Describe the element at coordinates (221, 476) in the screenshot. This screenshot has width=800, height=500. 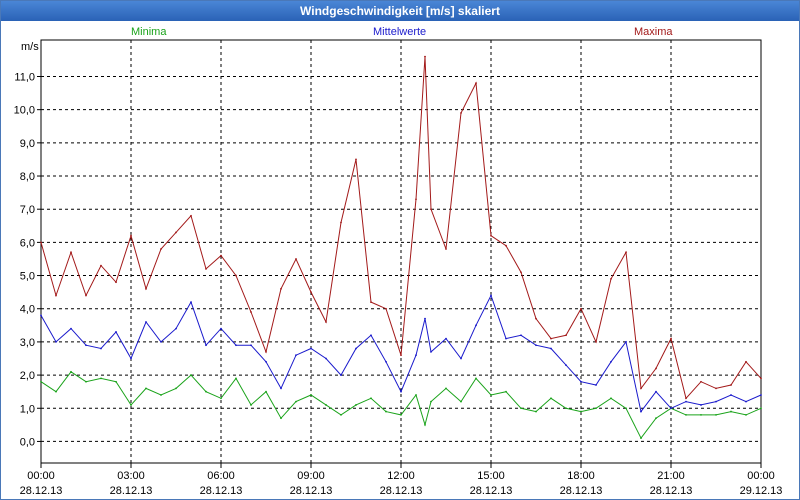
I see `x-tick-time: 06:00` at that location.